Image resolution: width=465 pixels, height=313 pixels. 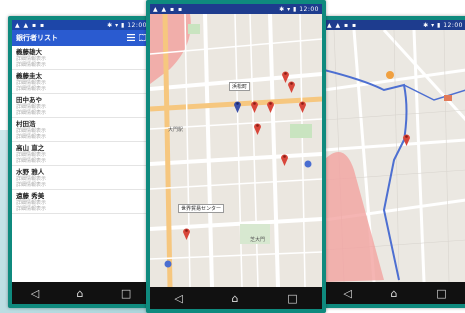 I want to click on app-title: 銀行者リスト, so click(x=37, y=38).